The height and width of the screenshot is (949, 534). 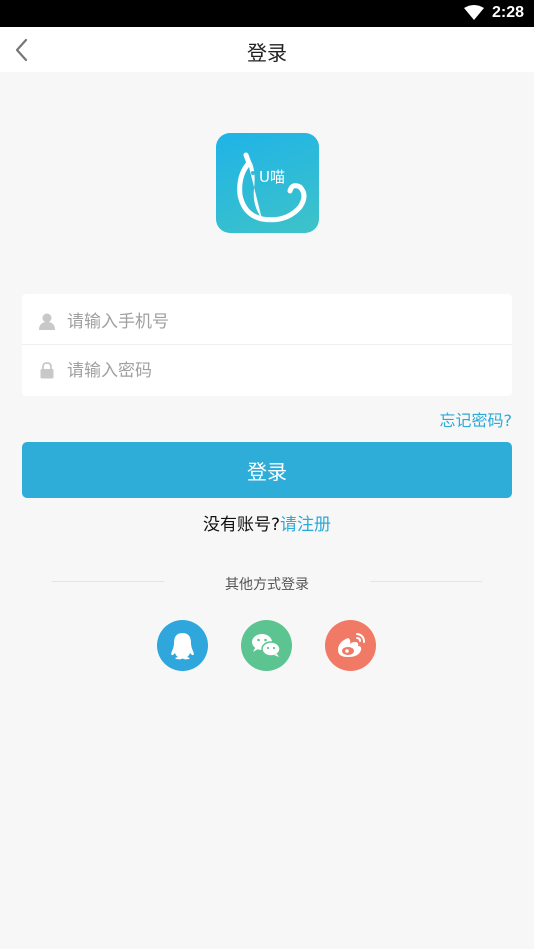 I want to click on login-form, so click(x=267, y=345).